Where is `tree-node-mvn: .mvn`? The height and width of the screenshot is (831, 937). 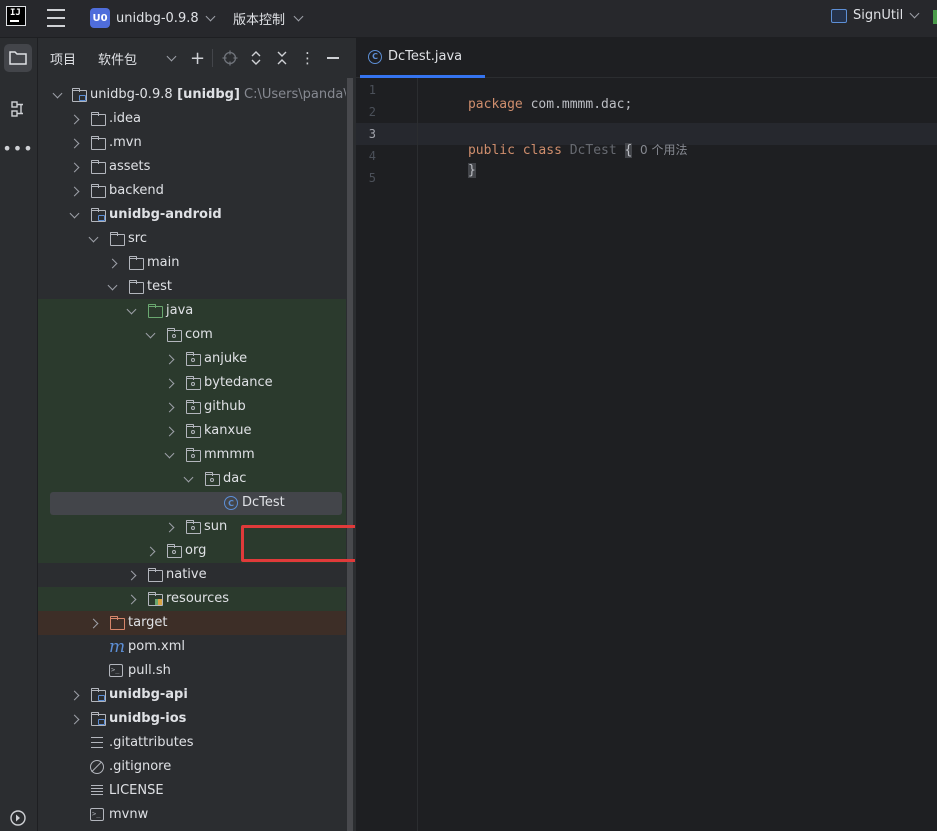
tree-node-mvn: .mvn is located at coordinates (196, 143).